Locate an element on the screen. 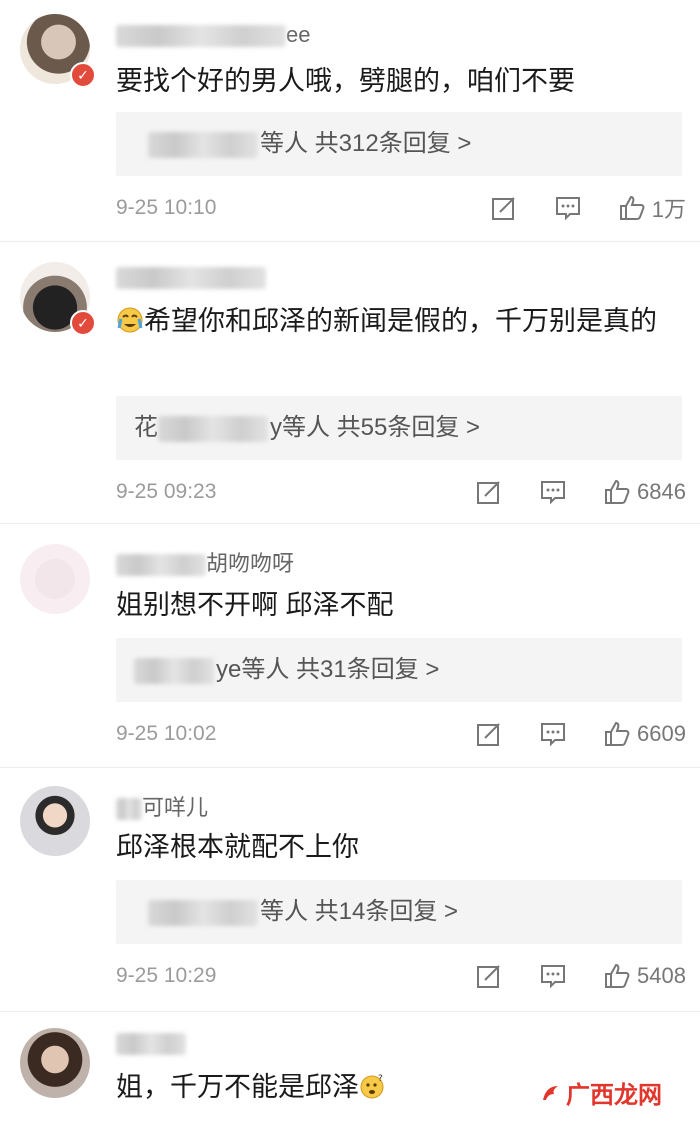 This screenshot has width=700, height=1128. username: ee is located at coordinates (213, 35).